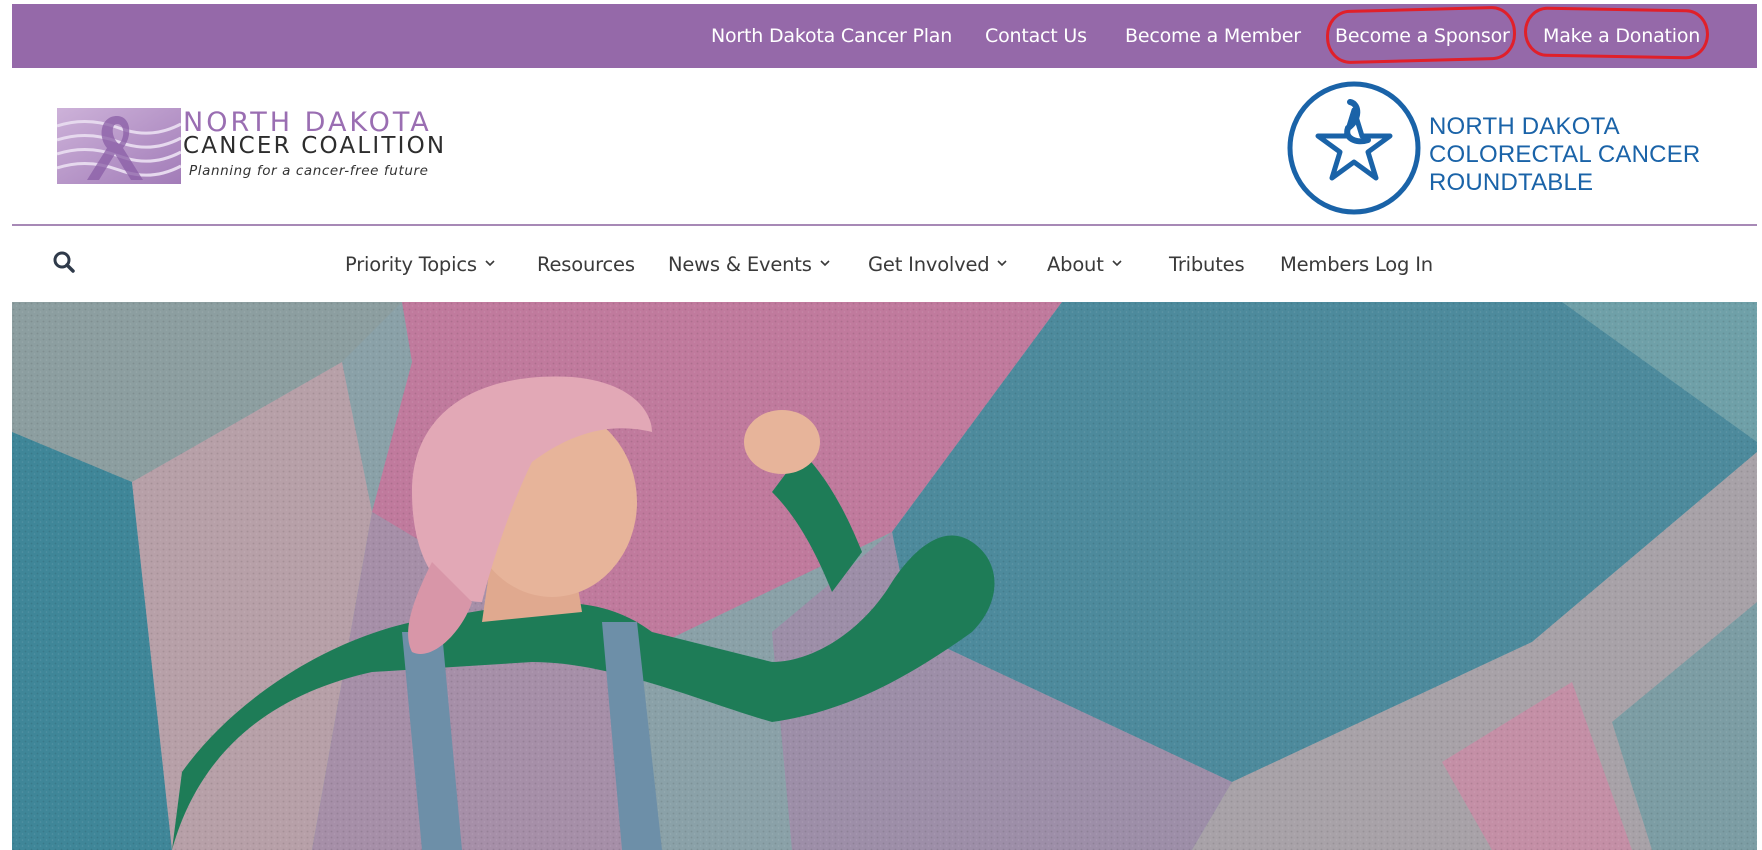 The image size is (1762, 850). I want to click on nav-item-label: News & Events, so click(740, 264).